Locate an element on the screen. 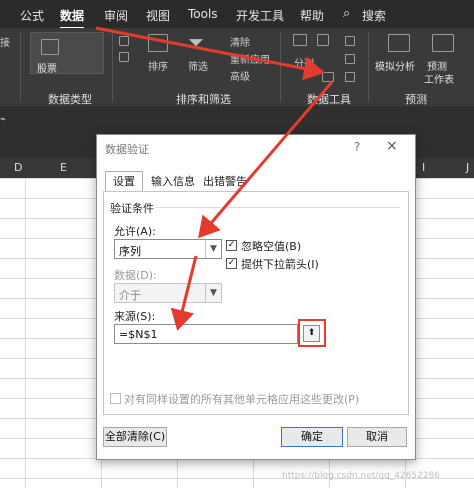 Image resolution: width=474 pixels, height=488 pixels. arrow-to-source-input is located at coordinates (184, 293).